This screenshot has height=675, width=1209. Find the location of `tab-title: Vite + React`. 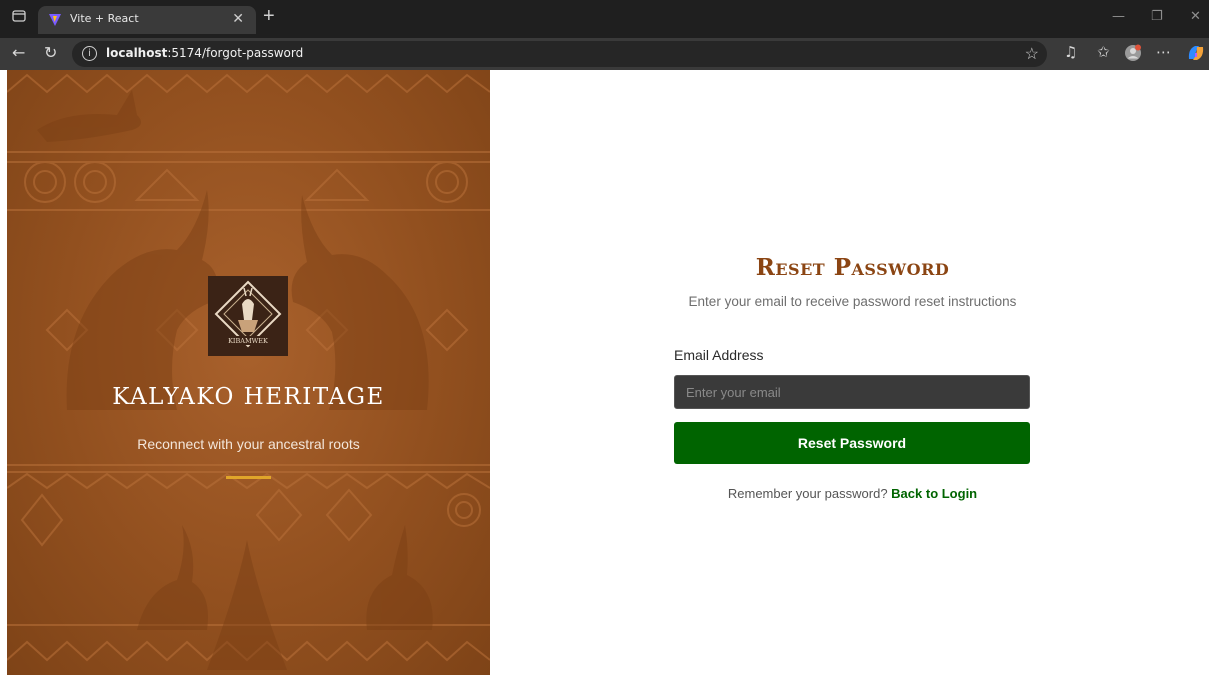

tab-title: Vite + React is located at coordinates (104, 18).